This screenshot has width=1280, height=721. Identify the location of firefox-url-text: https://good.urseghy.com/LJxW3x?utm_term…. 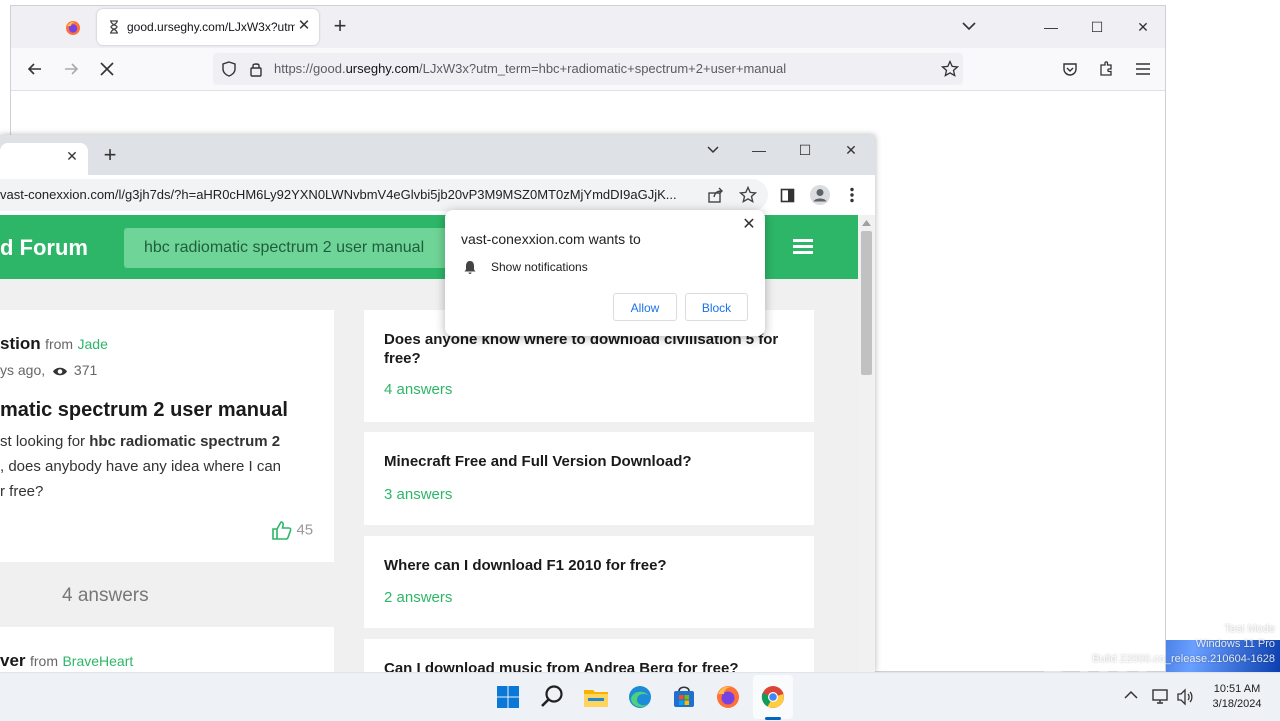
(530, 68).